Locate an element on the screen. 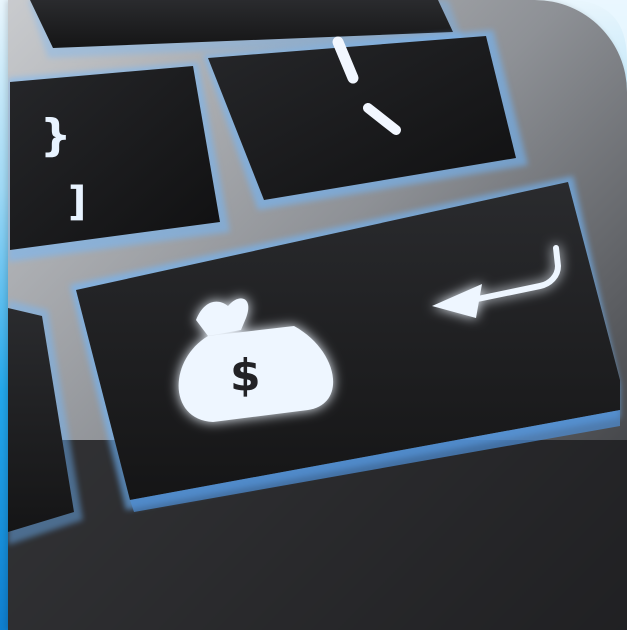  bracket-symbol: ] is located at coordinates (77, 202).